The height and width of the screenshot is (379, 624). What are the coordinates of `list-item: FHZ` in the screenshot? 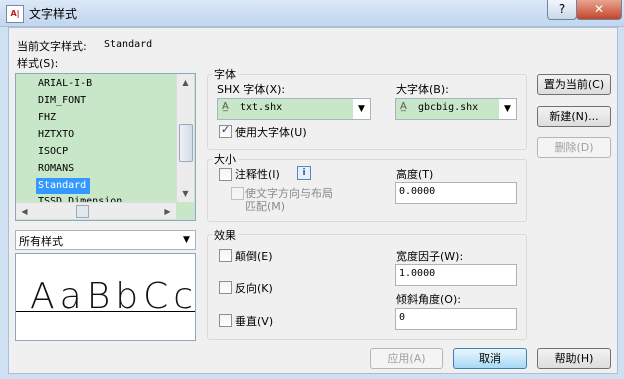 It's located at (107, 118).